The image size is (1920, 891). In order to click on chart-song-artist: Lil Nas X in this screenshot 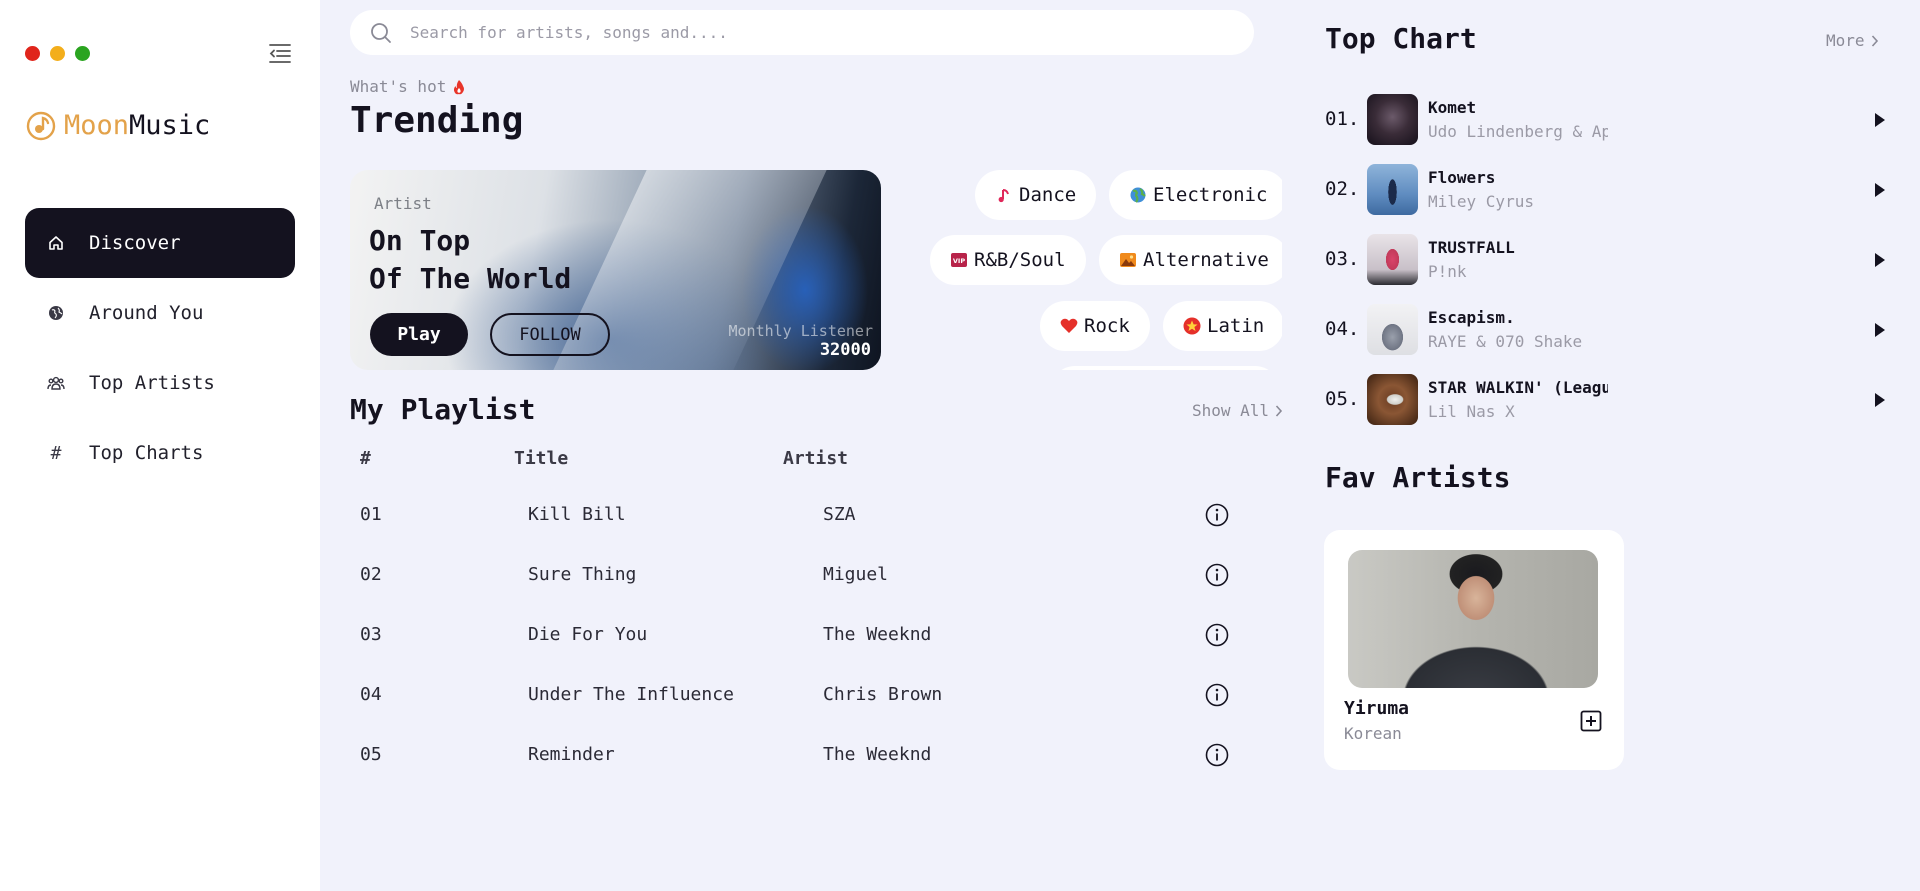, I will do `click(1471, 411)`.